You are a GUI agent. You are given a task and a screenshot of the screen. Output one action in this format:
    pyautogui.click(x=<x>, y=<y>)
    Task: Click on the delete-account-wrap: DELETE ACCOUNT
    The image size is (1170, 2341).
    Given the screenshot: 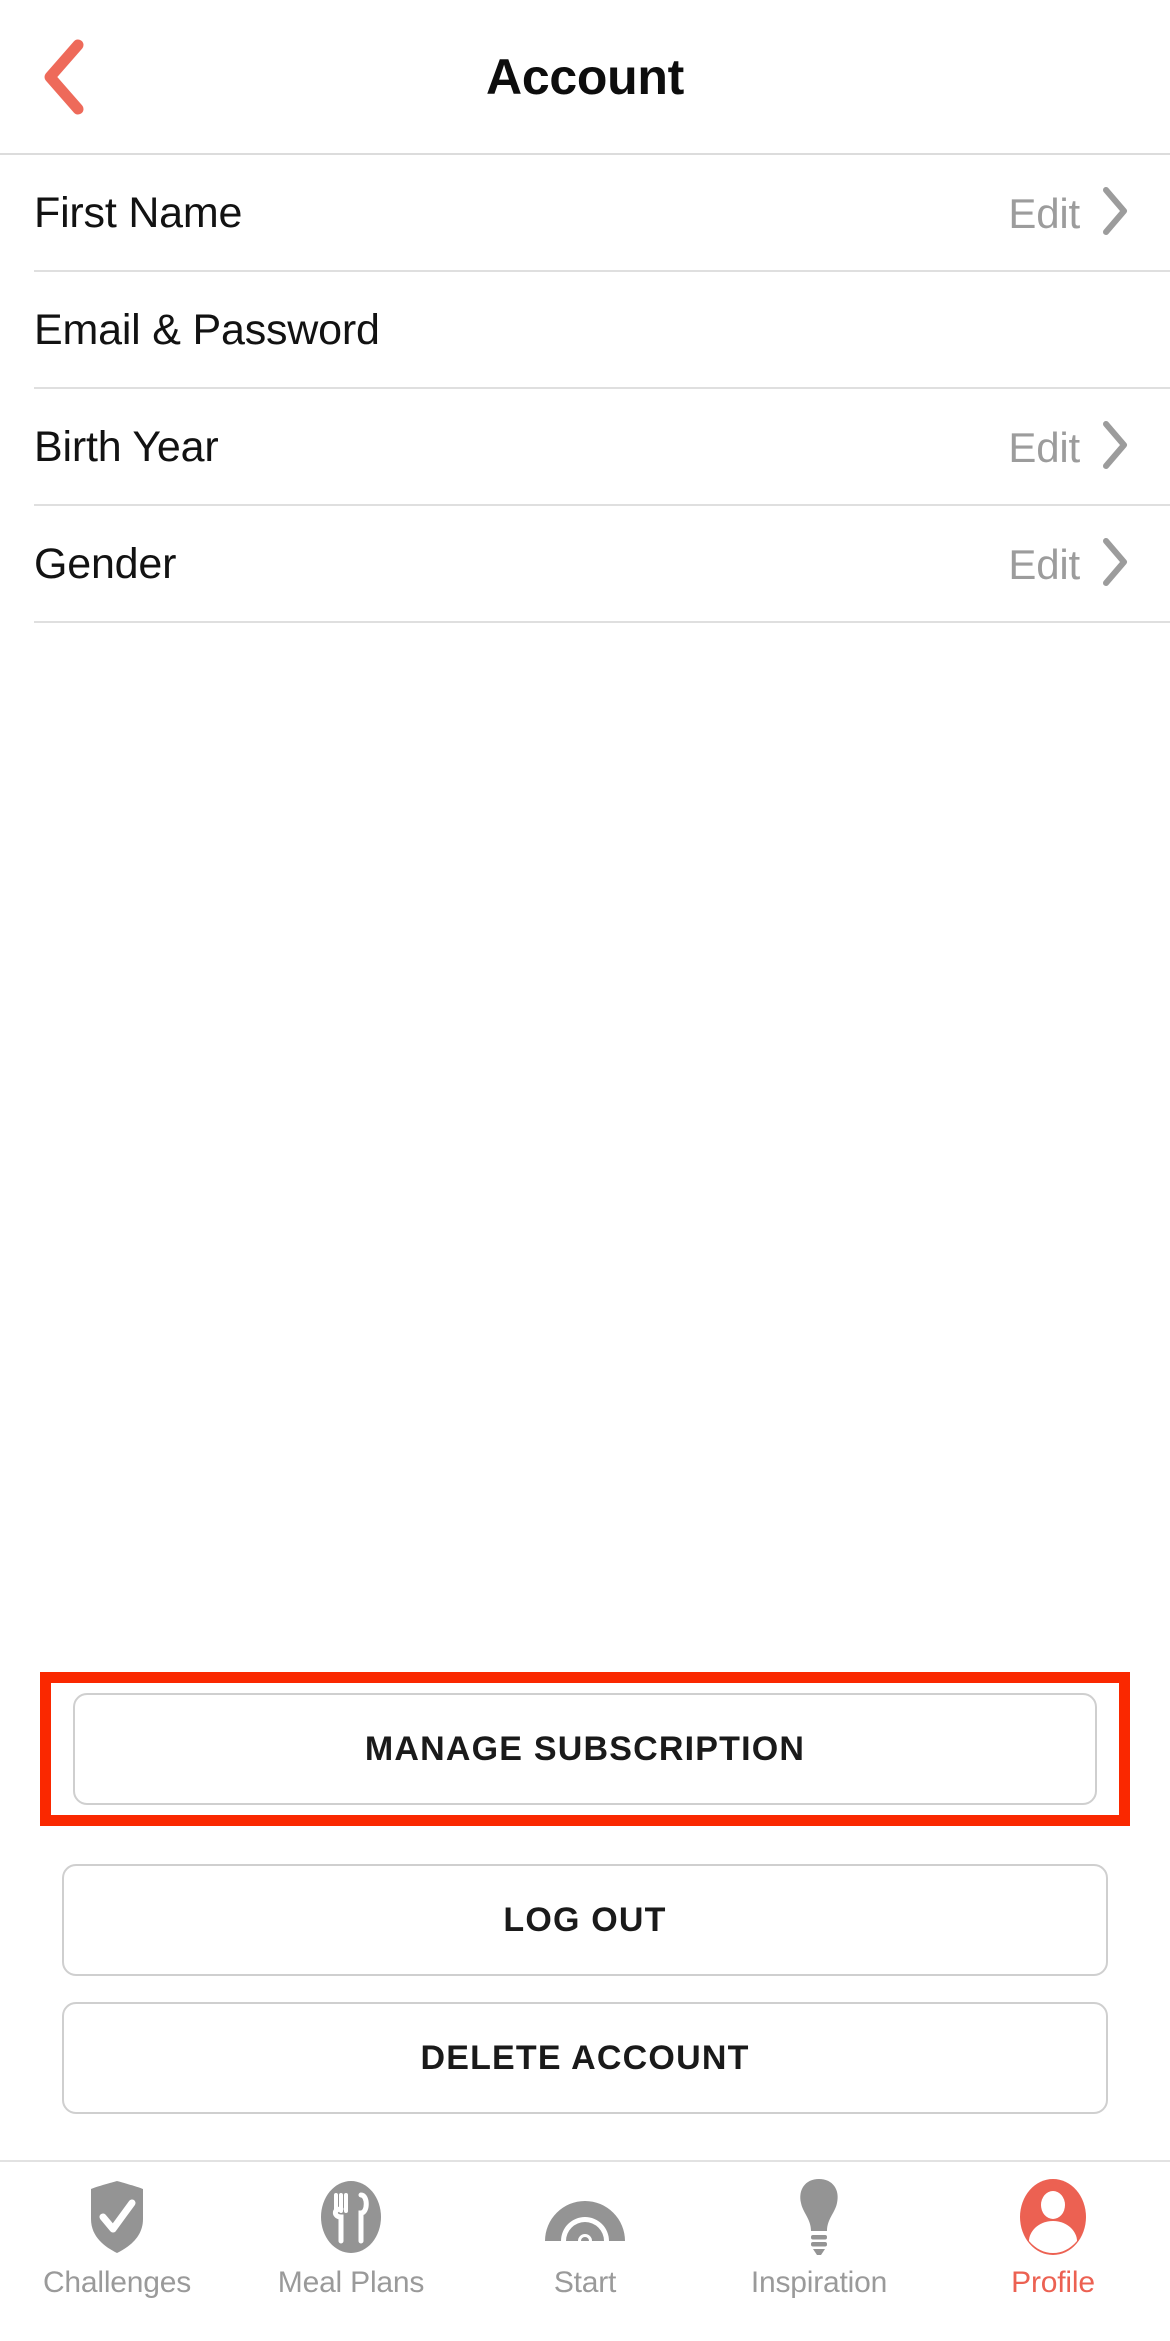 What is the action you would take?
    pyautogui.click(x=585, y=2058)
    